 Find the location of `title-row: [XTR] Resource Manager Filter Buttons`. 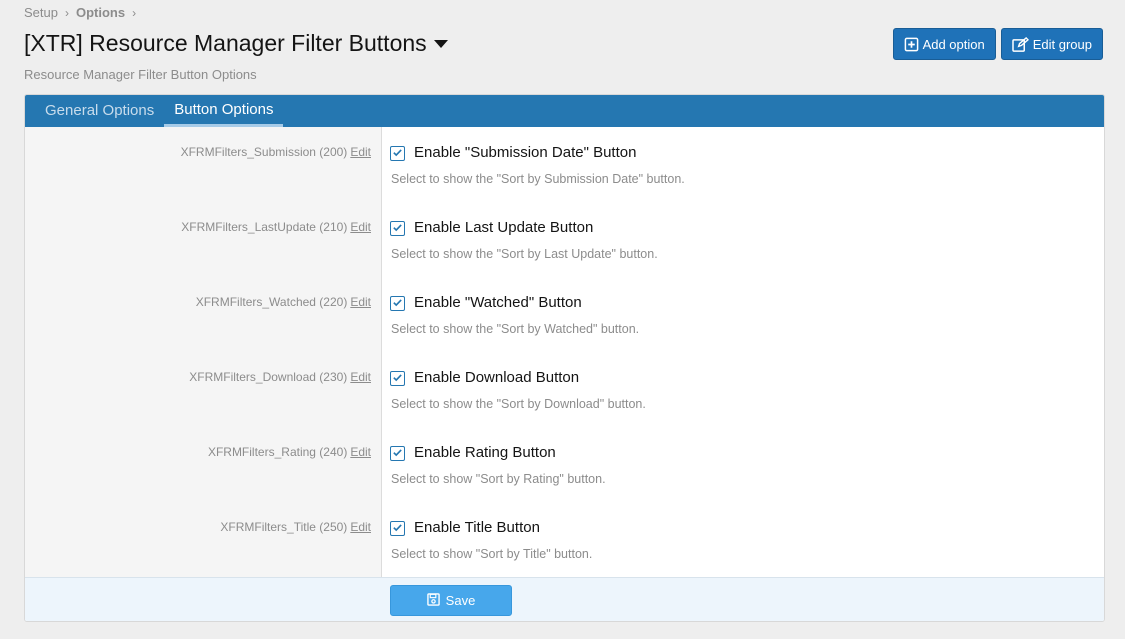

title-row: [XTR] Resource Manager Filter Buttons is located at coordinates (236, 43).